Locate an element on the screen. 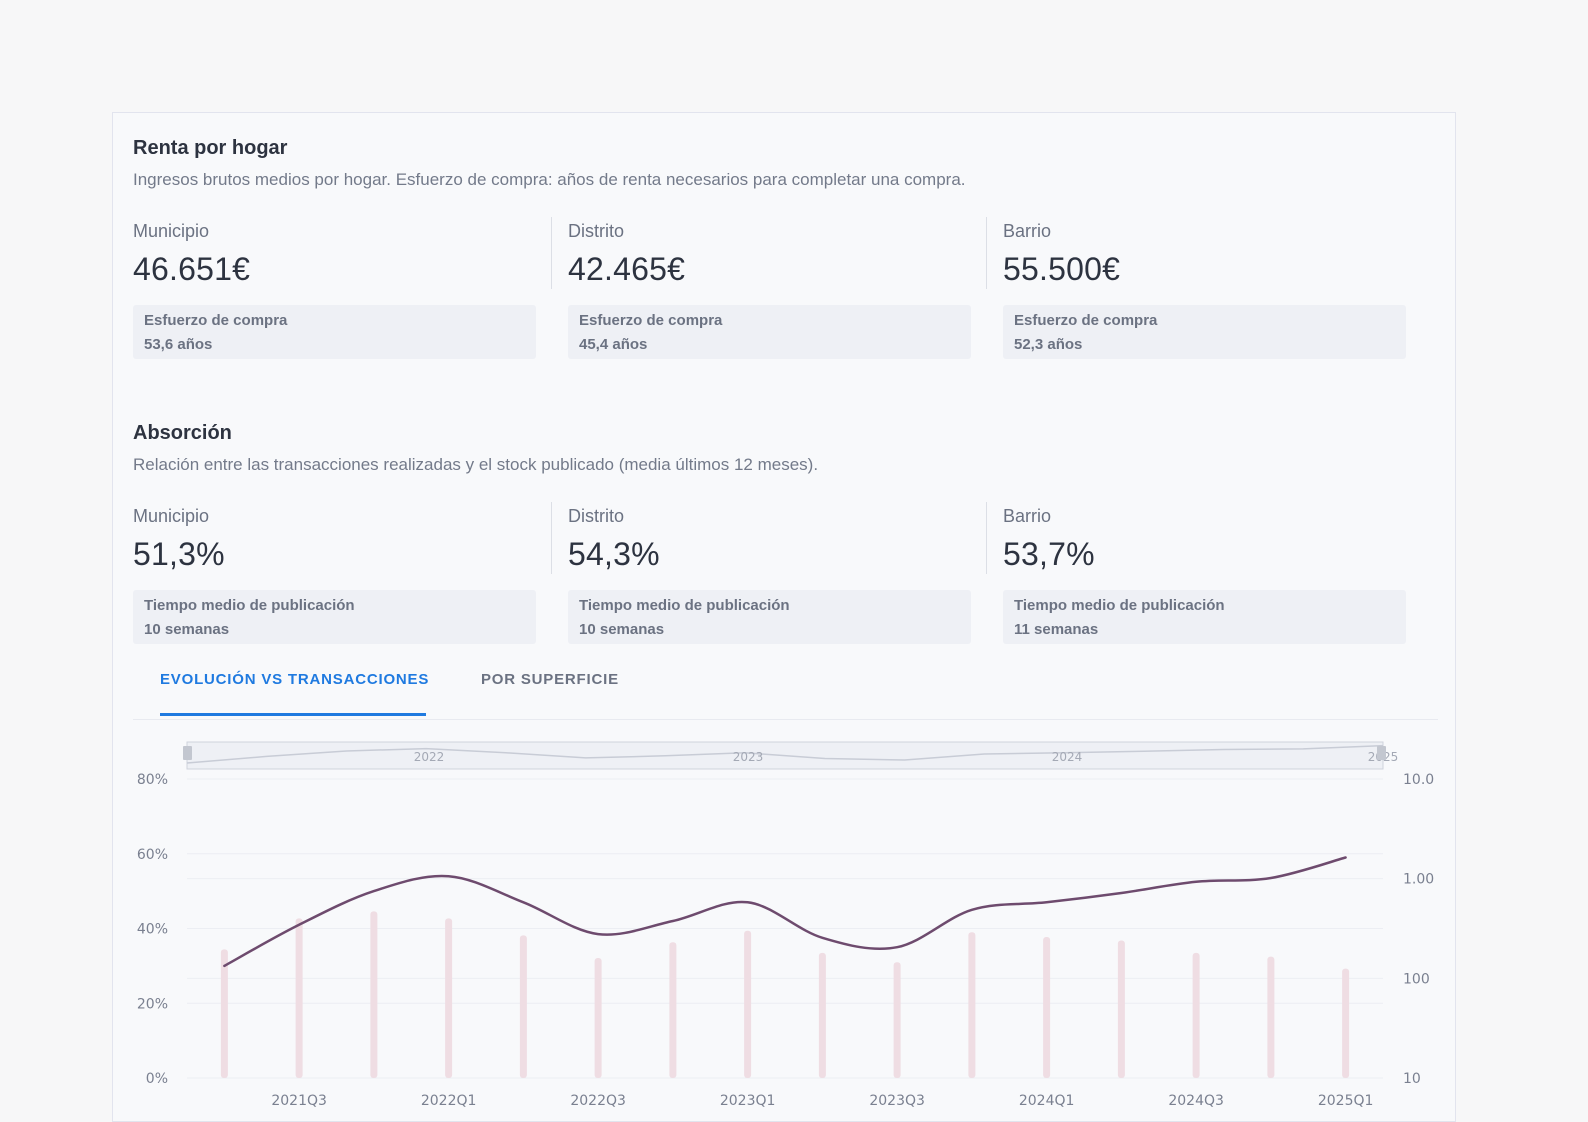 This screenshot has width=1588, height=1122. transaction-bars is located at coordinates (785, 994).